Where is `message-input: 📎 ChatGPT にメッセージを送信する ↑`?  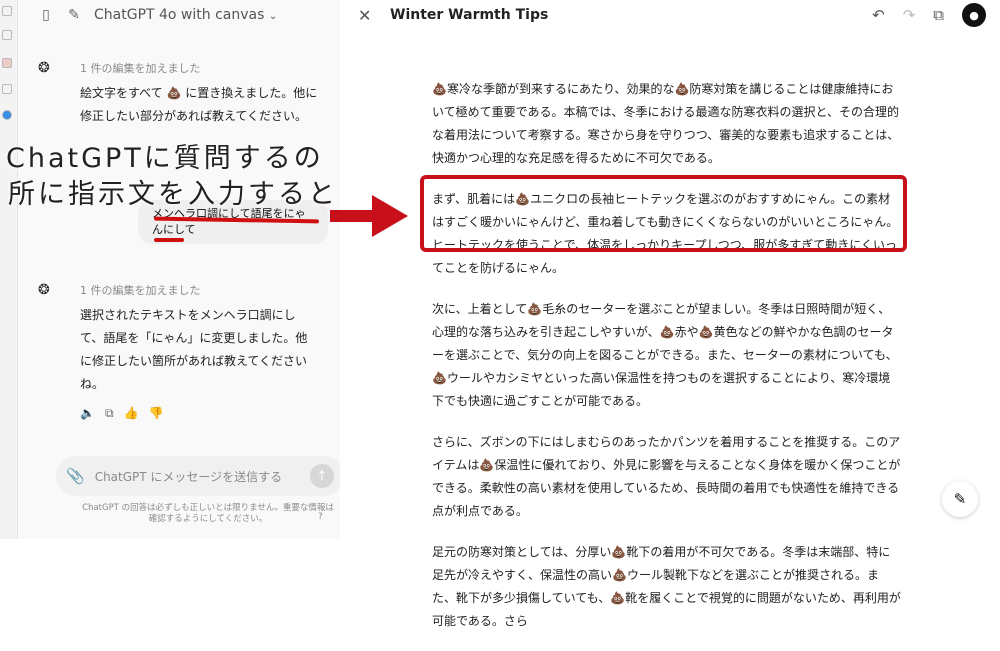
message-input: 📎 ChatGPT にメッセージを送信する ↑ is located at coordinates (200, 476).